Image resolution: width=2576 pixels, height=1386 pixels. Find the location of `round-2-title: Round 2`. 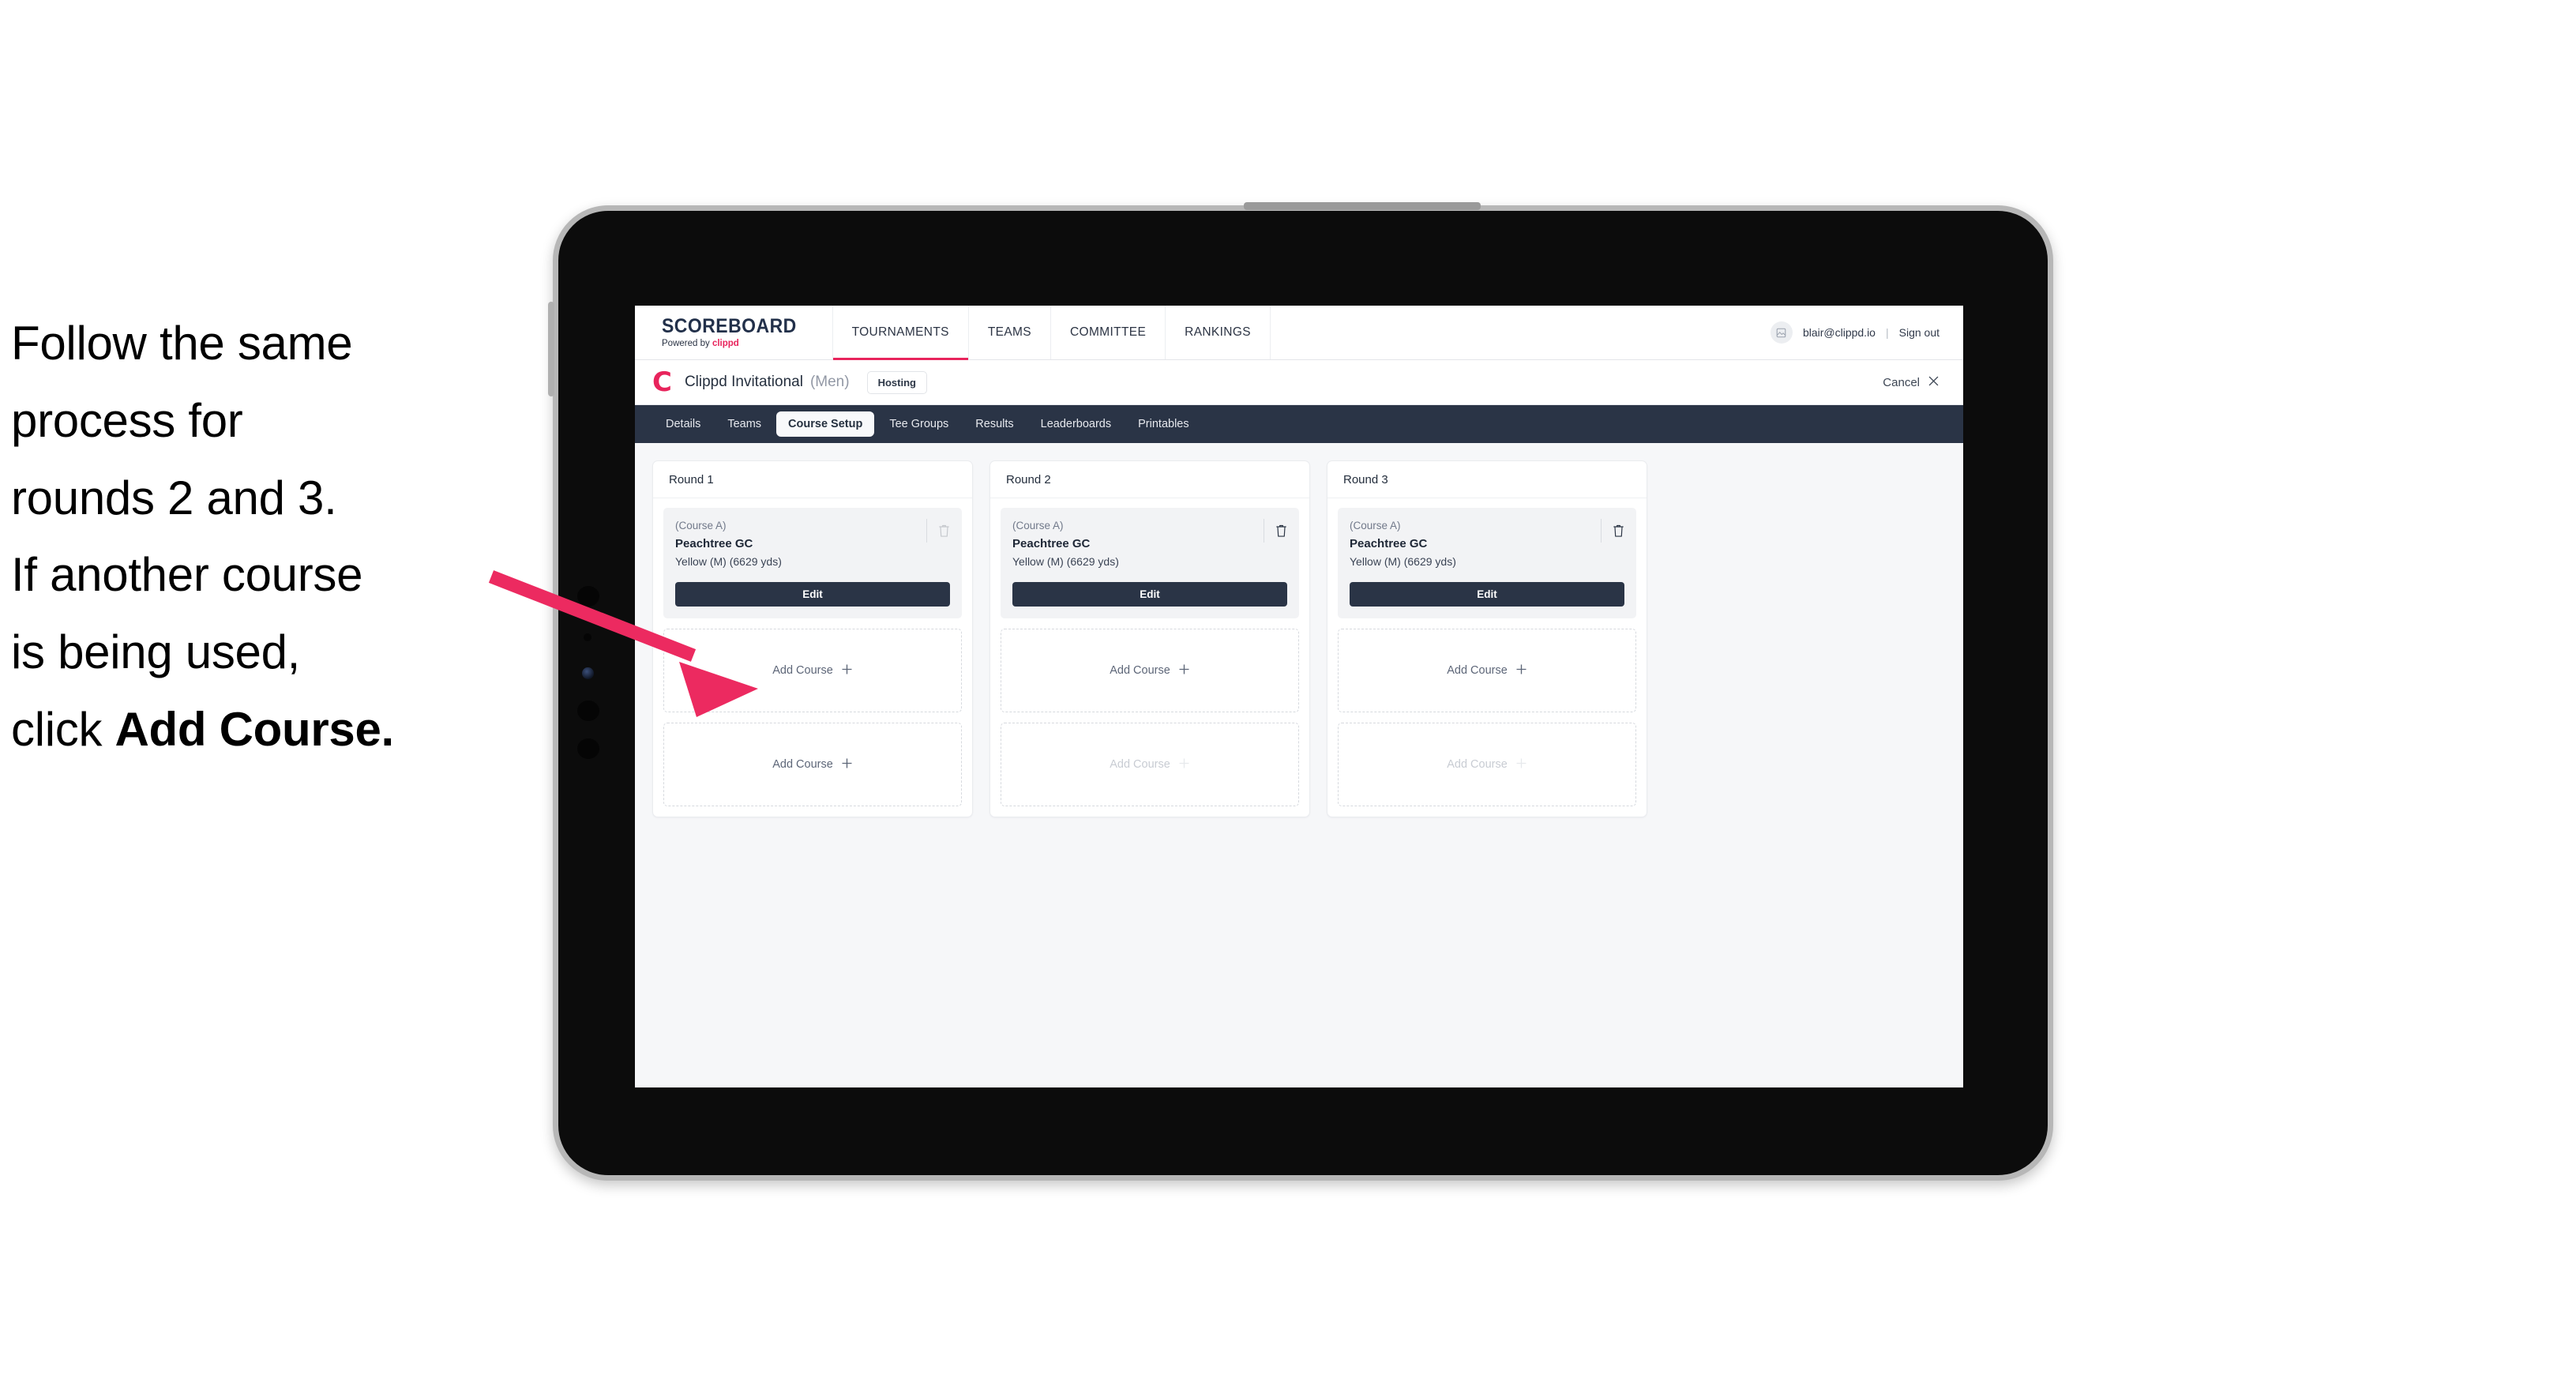

round-2-title: Round 2 is located at coordinates (1149, 479).